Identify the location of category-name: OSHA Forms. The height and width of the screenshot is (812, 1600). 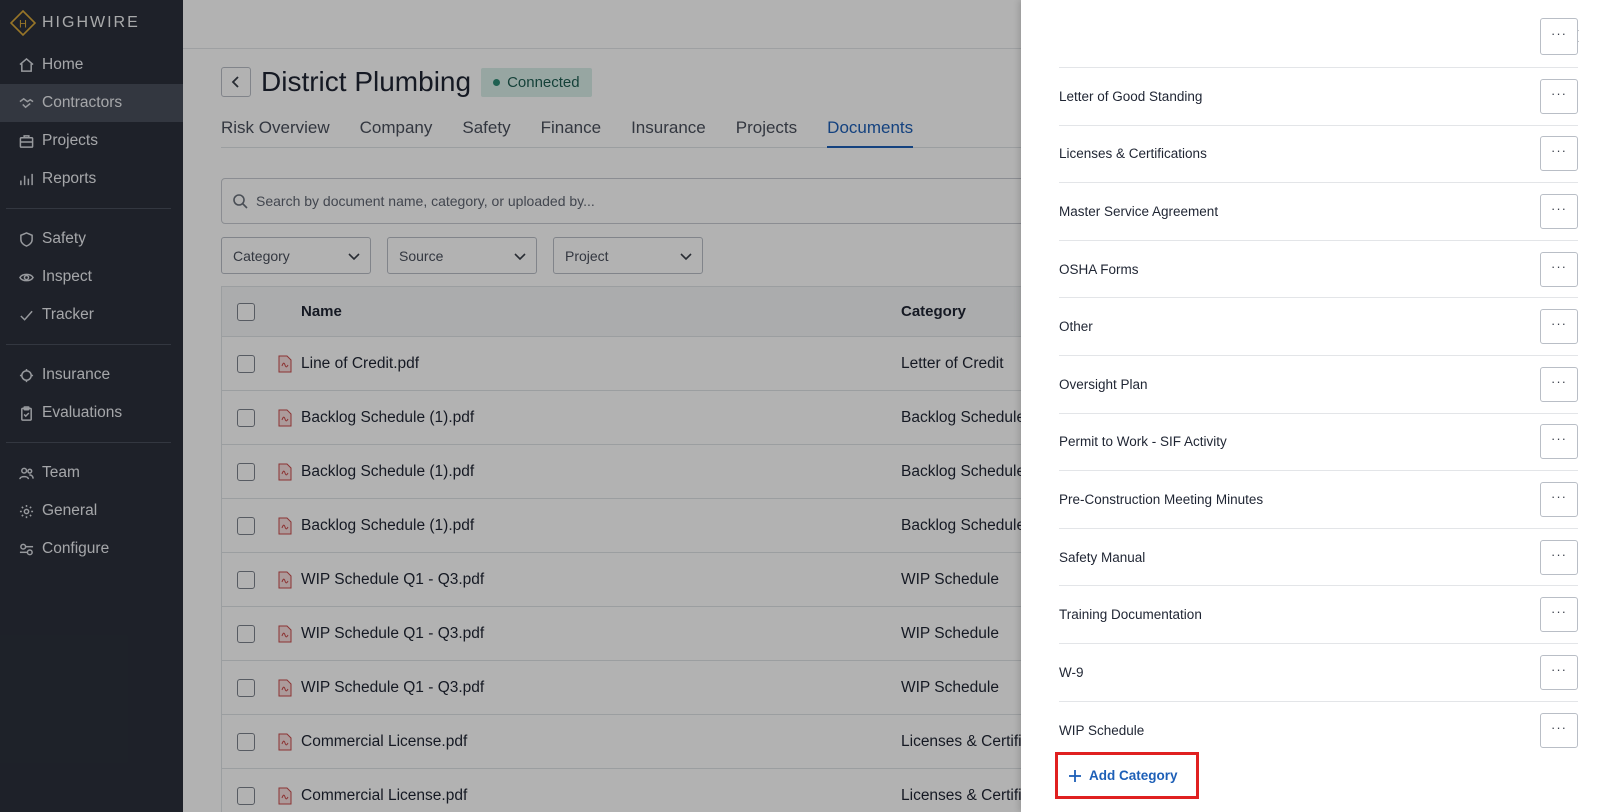
(1099, 269).